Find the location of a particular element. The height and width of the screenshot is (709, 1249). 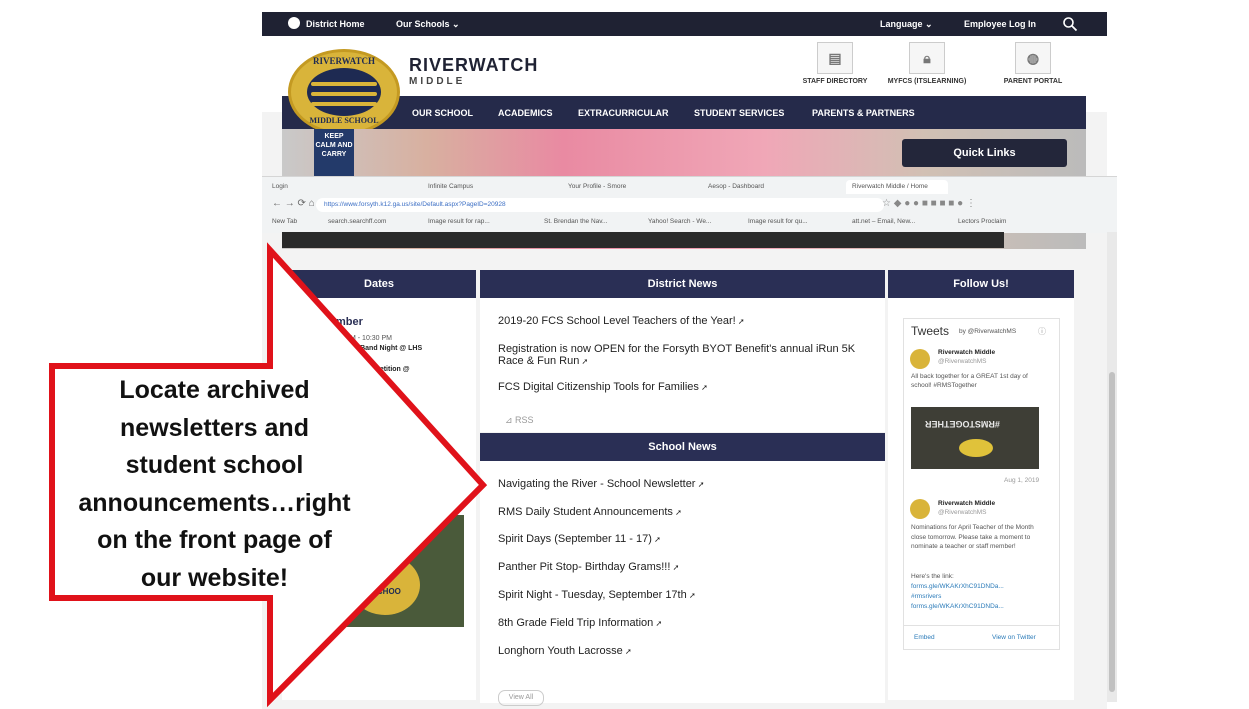

callout-line: our website! is located at coordinates (214, 577).